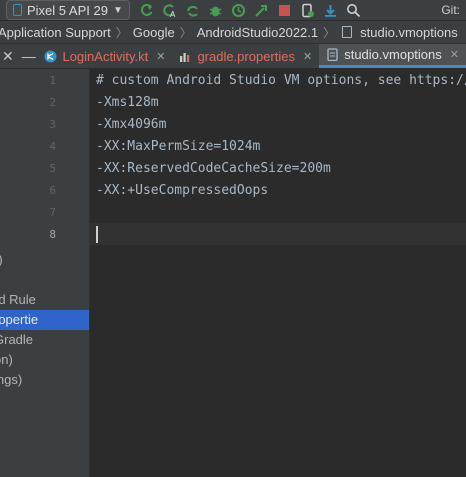 This screenshot has width=466, height=477. I want to click on tab-login-activity: LoginActivity.kt ✕, so click(104, 56).